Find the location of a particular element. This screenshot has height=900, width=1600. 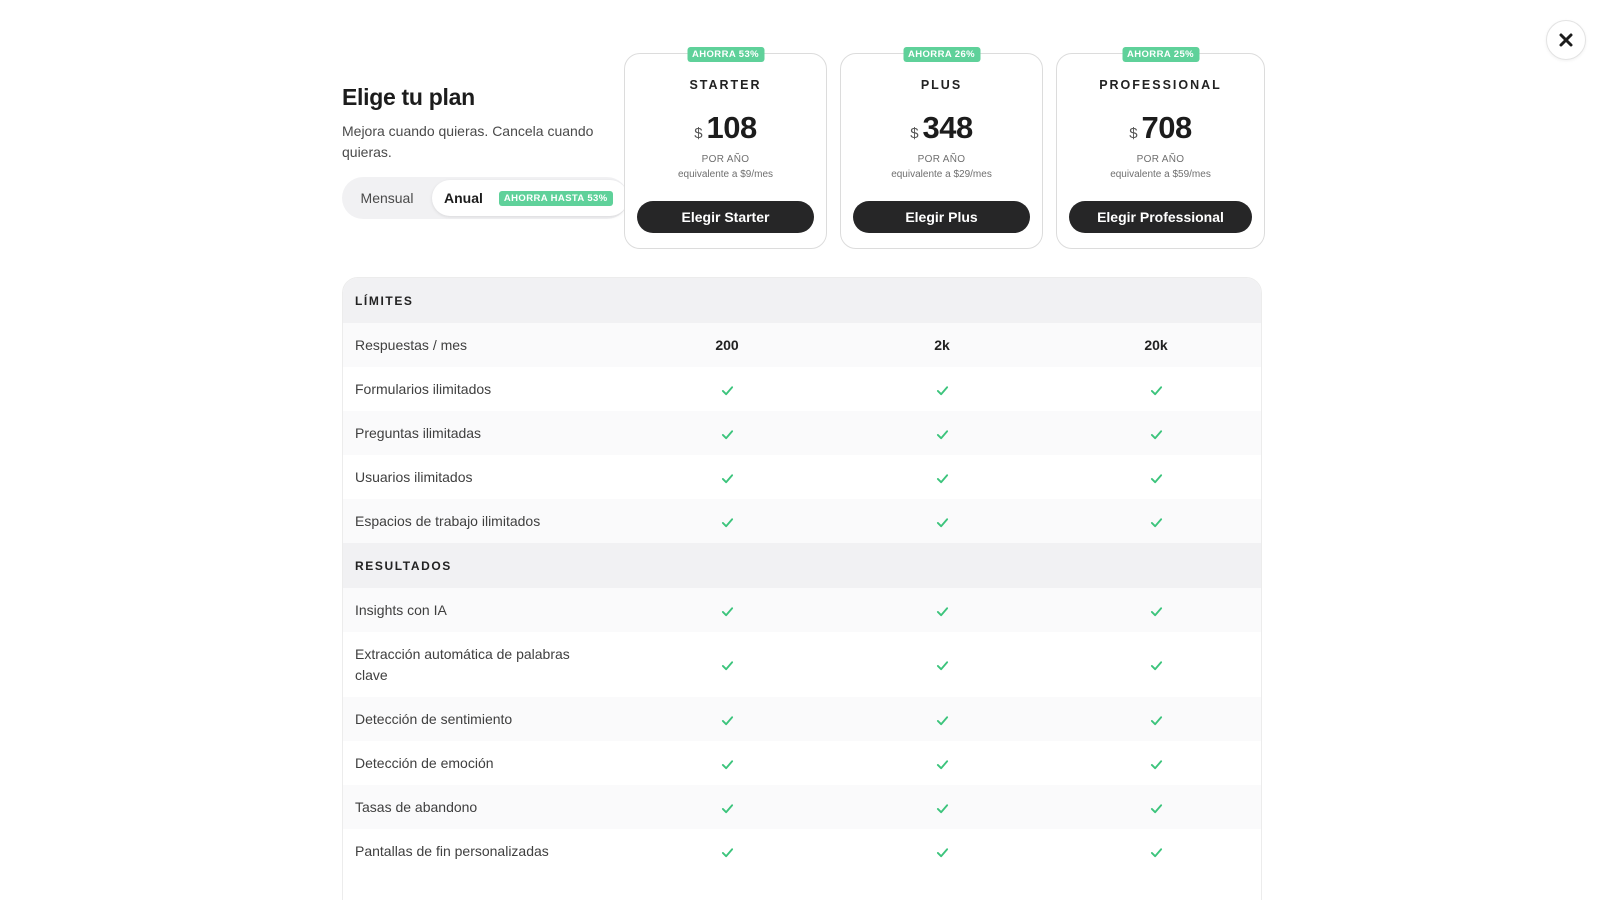

feature-label: Usuarios ilimitados is located at coordinates (414, 476).